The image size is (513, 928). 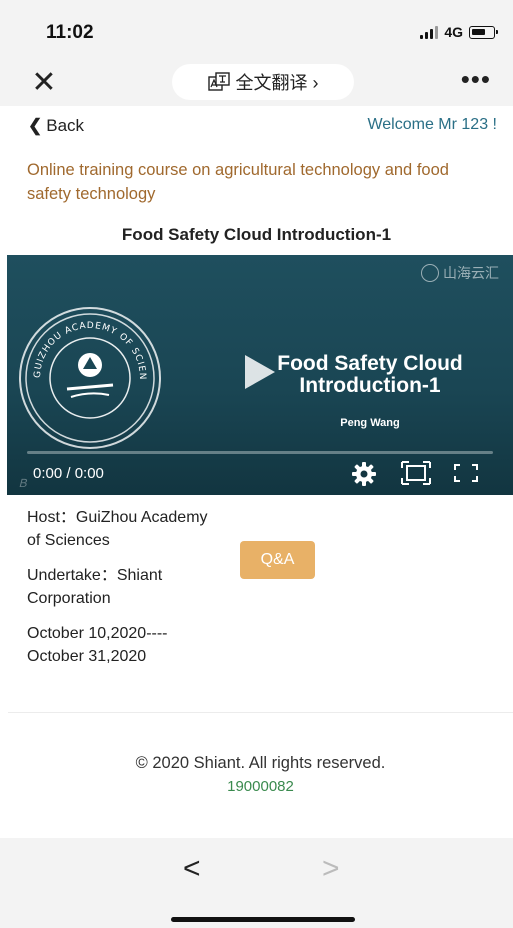 What do you see at coordinates (256, 30) in the screenshot?
I see `status-bar: 11:02 4G` at bounding box center [256, 30].